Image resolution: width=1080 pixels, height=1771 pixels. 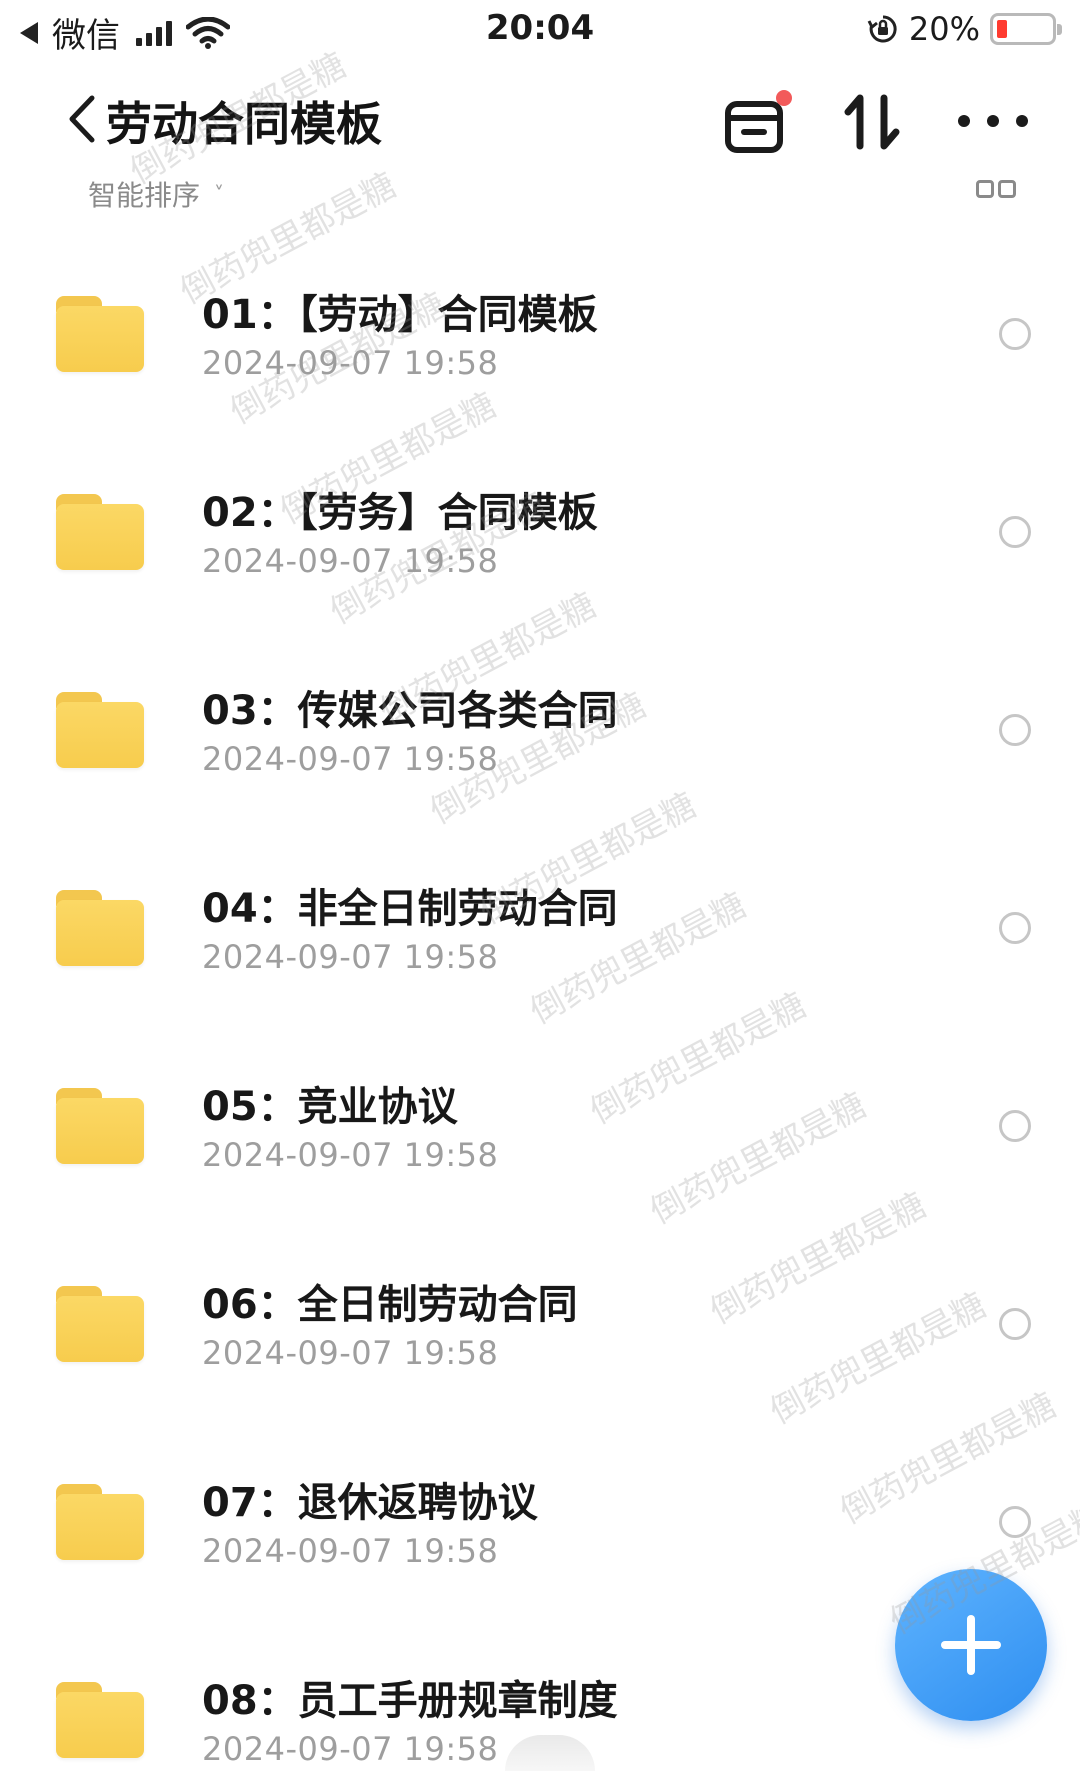 What do you see at coordinates (873, 123) in the screenshot?
I see `sort-icon` at bounding box center [873, 123].